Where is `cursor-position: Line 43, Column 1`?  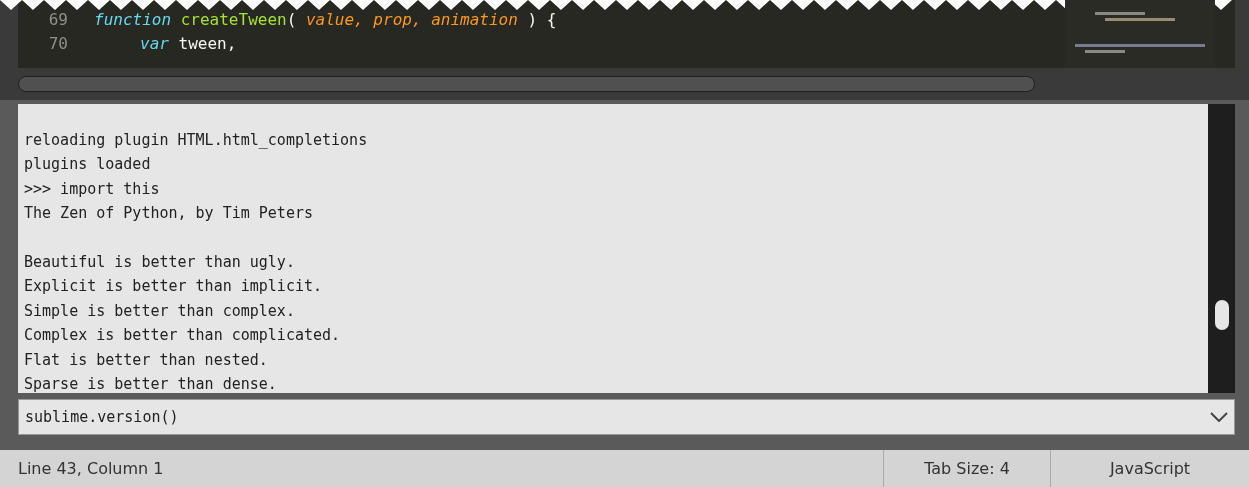 cursor-position: Line 43, Column 1 is located at coordinates (91, 468).